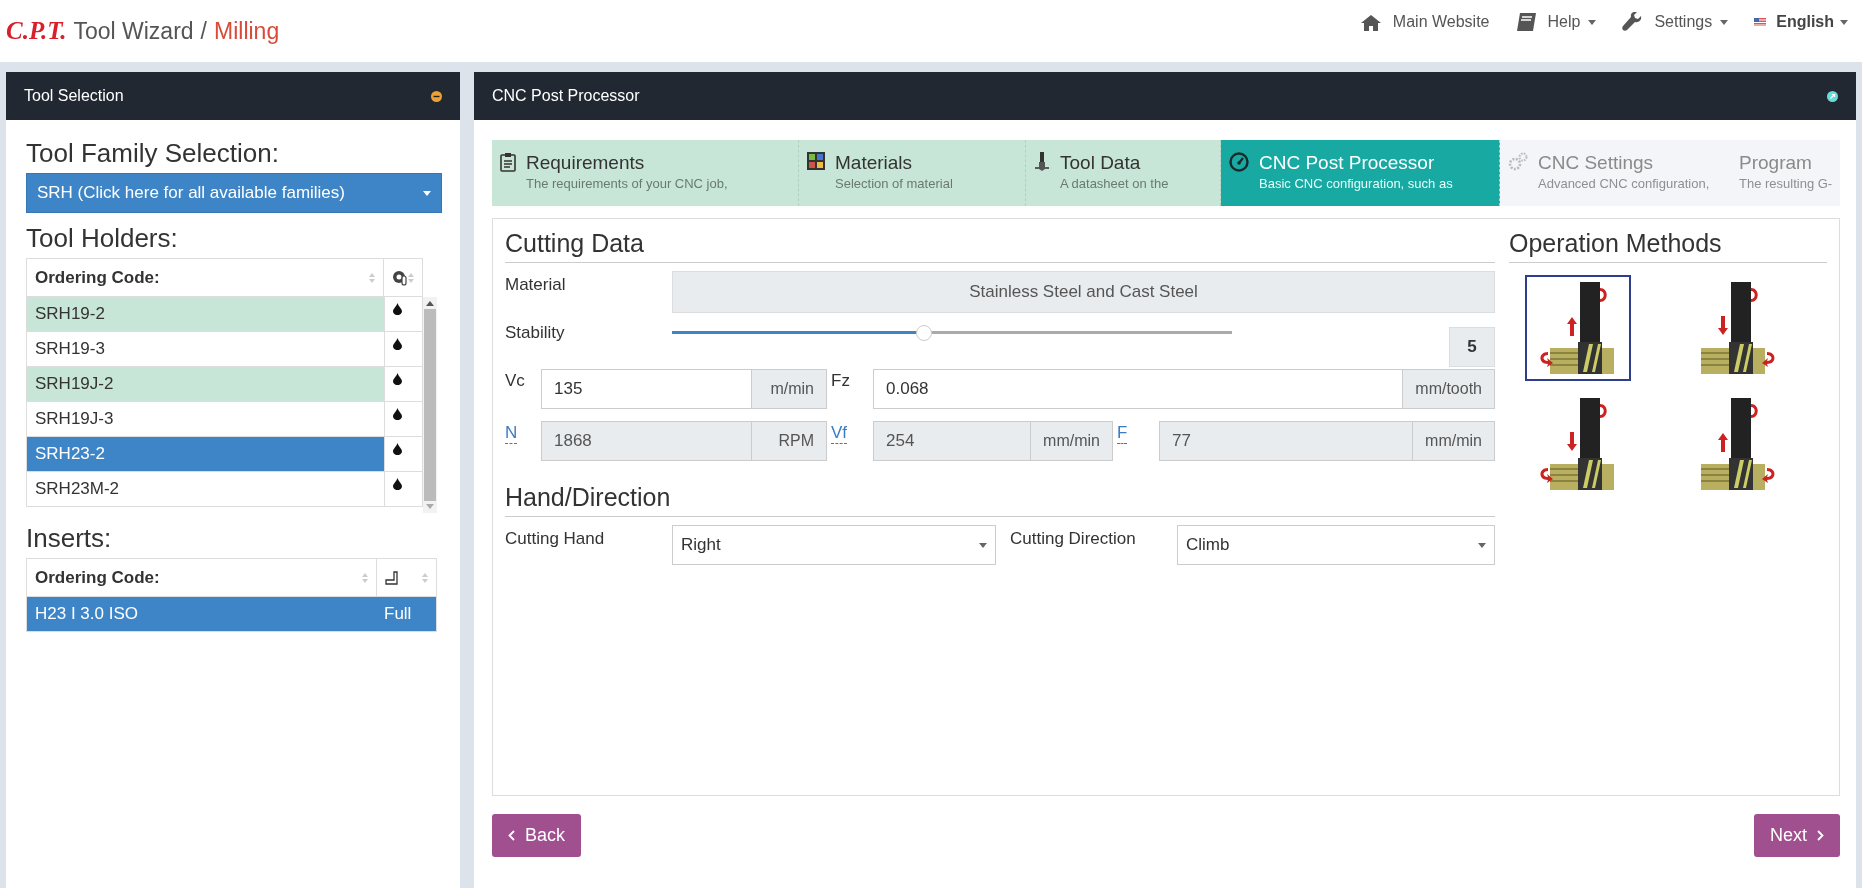 This screenshot has height=888, width=1862. Describe the element at coordinates (398, 614) in the screenshot. I see `table-cell: Full` at that location.